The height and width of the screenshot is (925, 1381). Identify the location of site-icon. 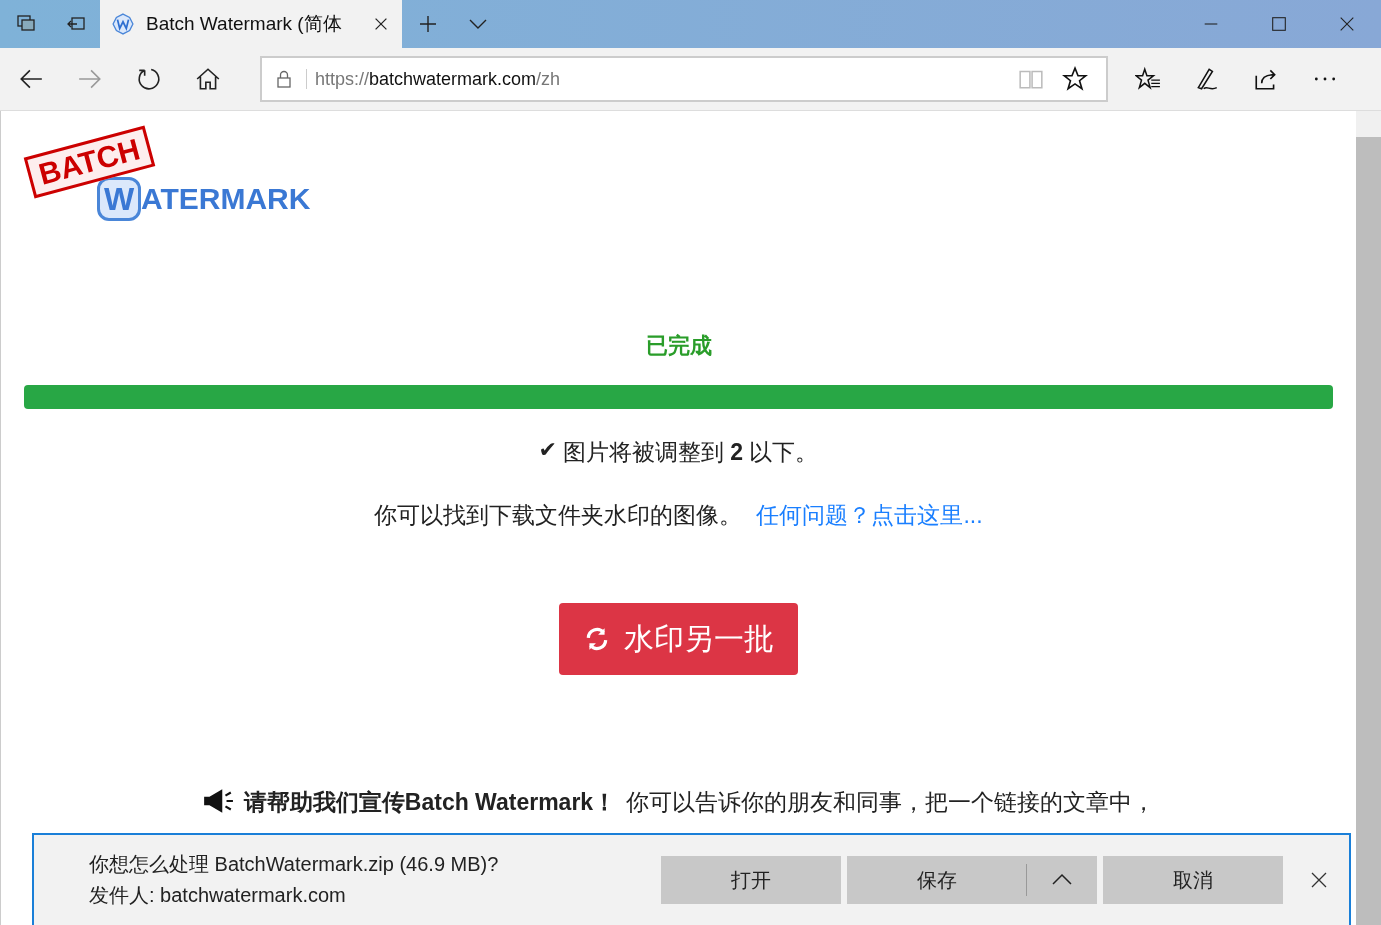
(123, 24).